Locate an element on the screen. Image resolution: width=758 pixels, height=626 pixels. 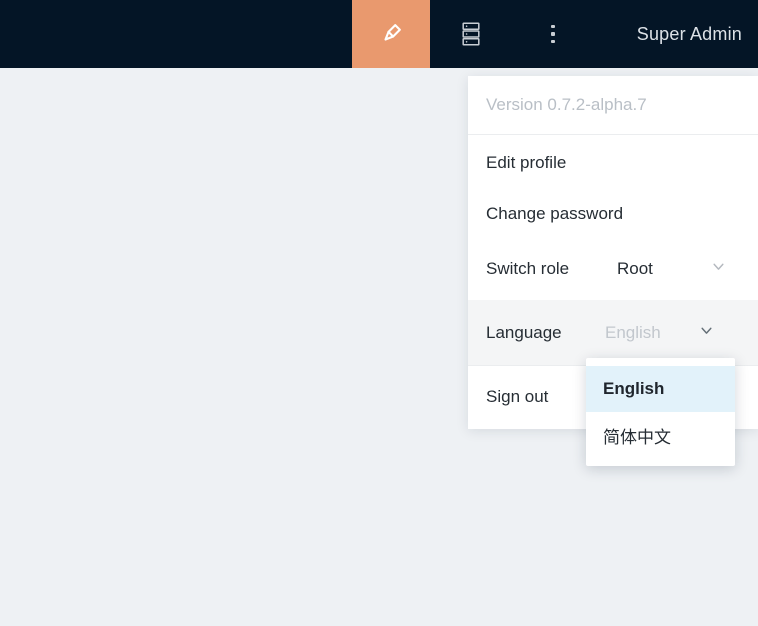
language-option-simplified-chinese: 简体中文 is located at coordinates (660, 435).